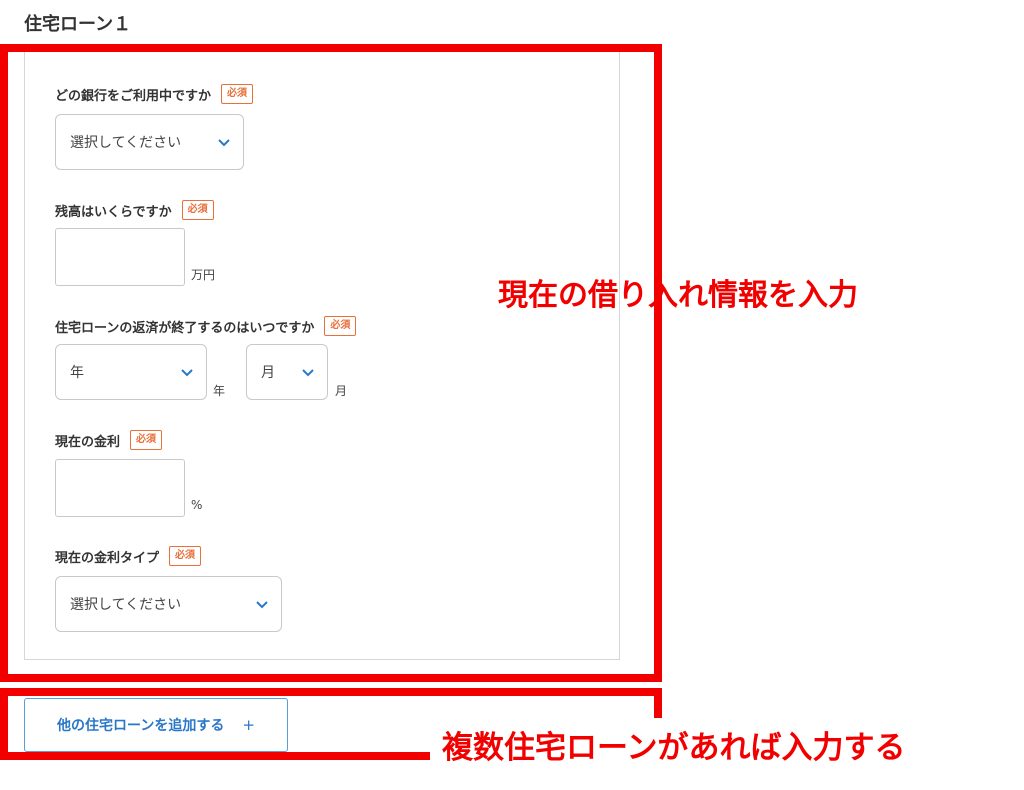  I want to click on highlight-frame-add-left, so click(4, 724).